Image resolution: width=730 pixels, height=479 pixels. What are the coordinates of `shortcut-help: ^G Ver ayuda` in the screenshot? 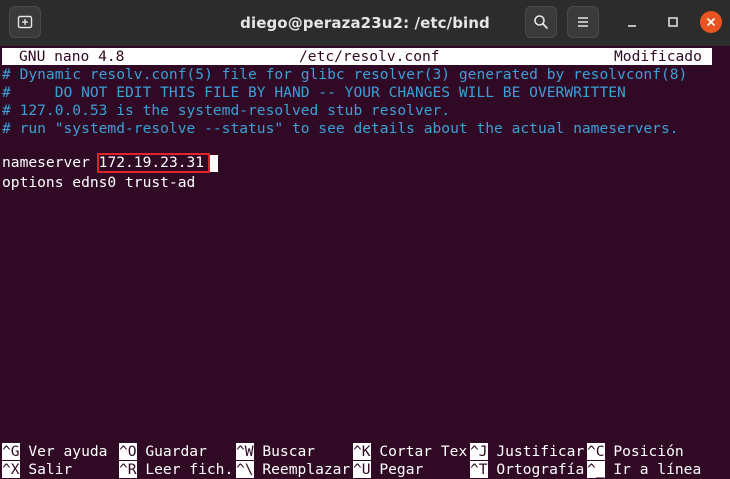 It's located at (54, 452).